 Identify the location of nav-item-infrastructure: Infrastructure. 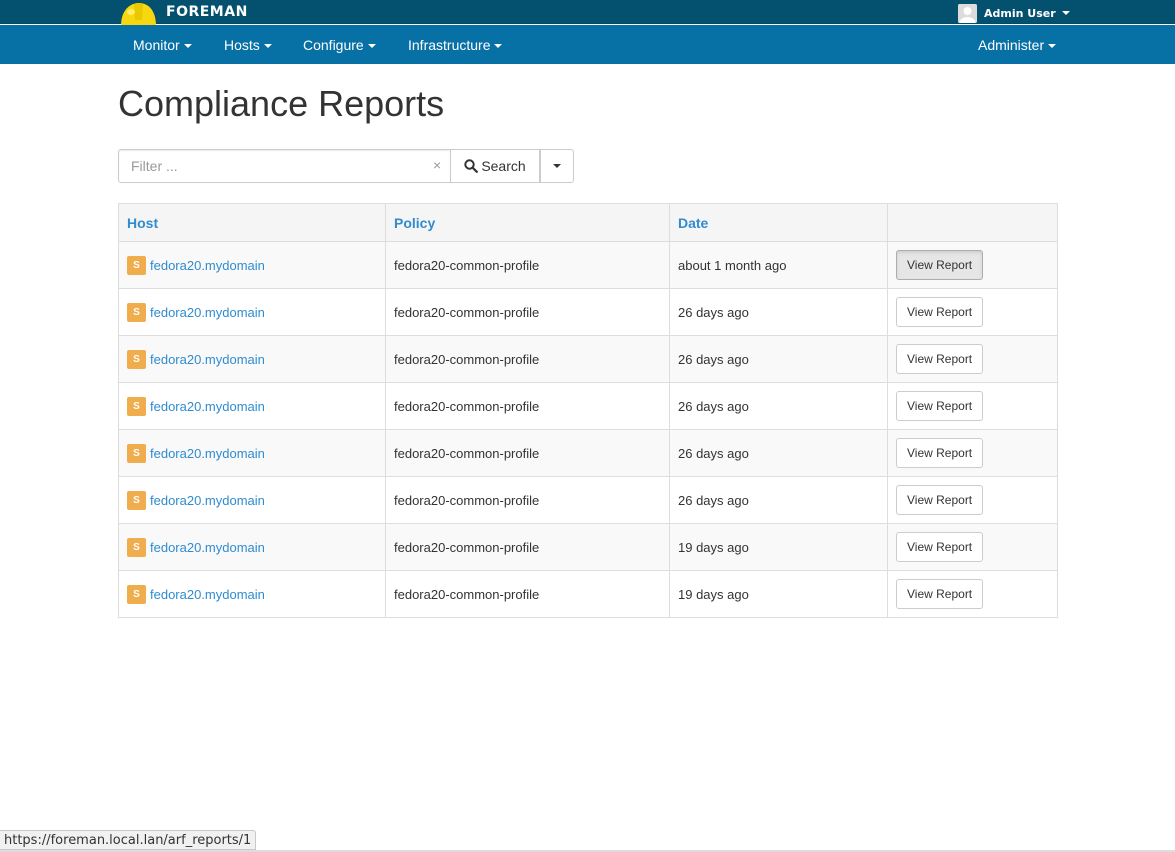
(455, 44).